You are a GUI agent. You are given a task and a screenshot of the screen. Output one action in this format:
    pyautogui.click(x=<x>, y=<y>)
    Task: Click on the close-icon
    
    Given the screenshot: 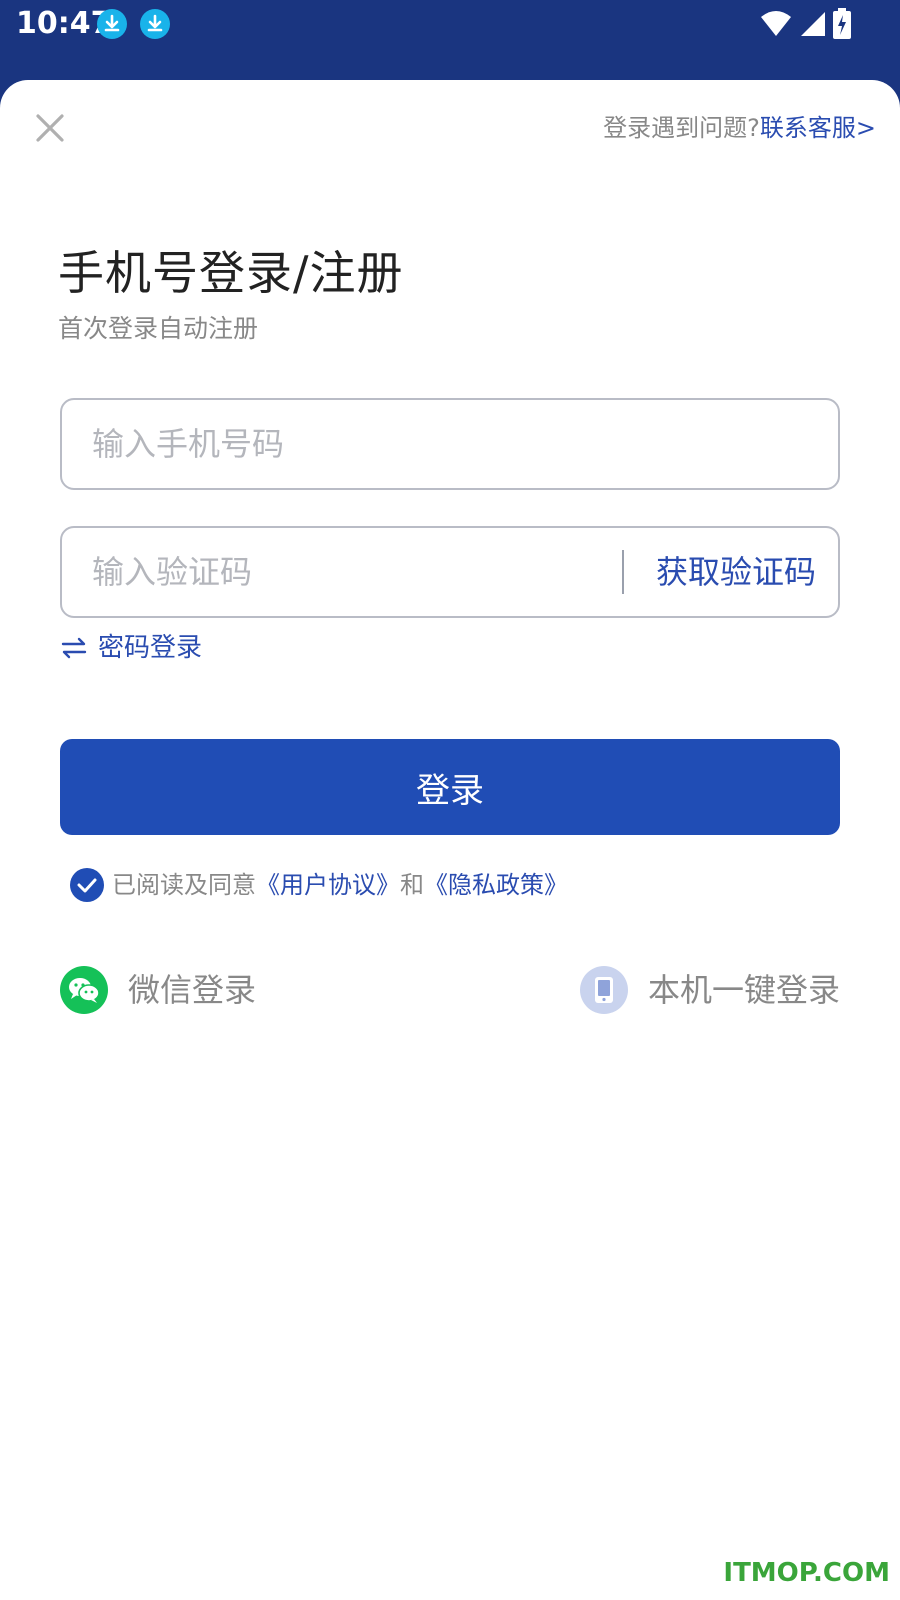 What is the action you would take?
    pyautogui.click(x=50, y=128)
    